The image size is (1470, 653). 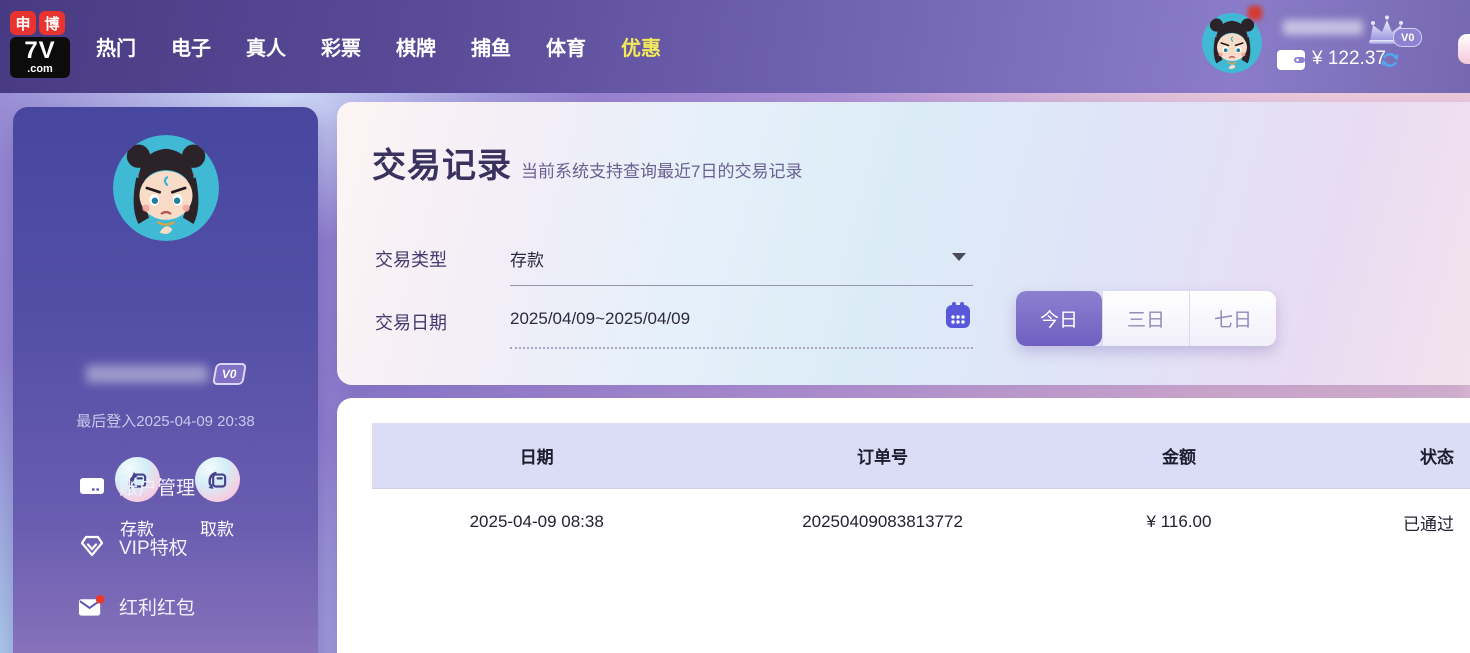 I want to click on sidebar-item-account: 账户管理, so click(x=188, y=486).